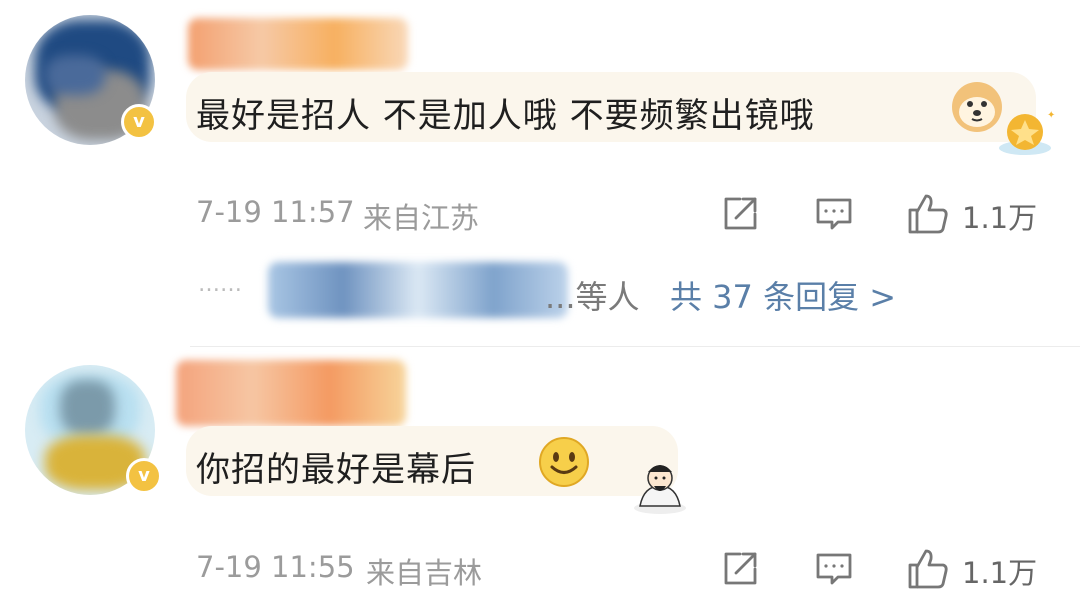  Describe the element at coordinates (783, 295) in the screenshot. I see `view-replies-link: 共 37 条回复 >` at that location.